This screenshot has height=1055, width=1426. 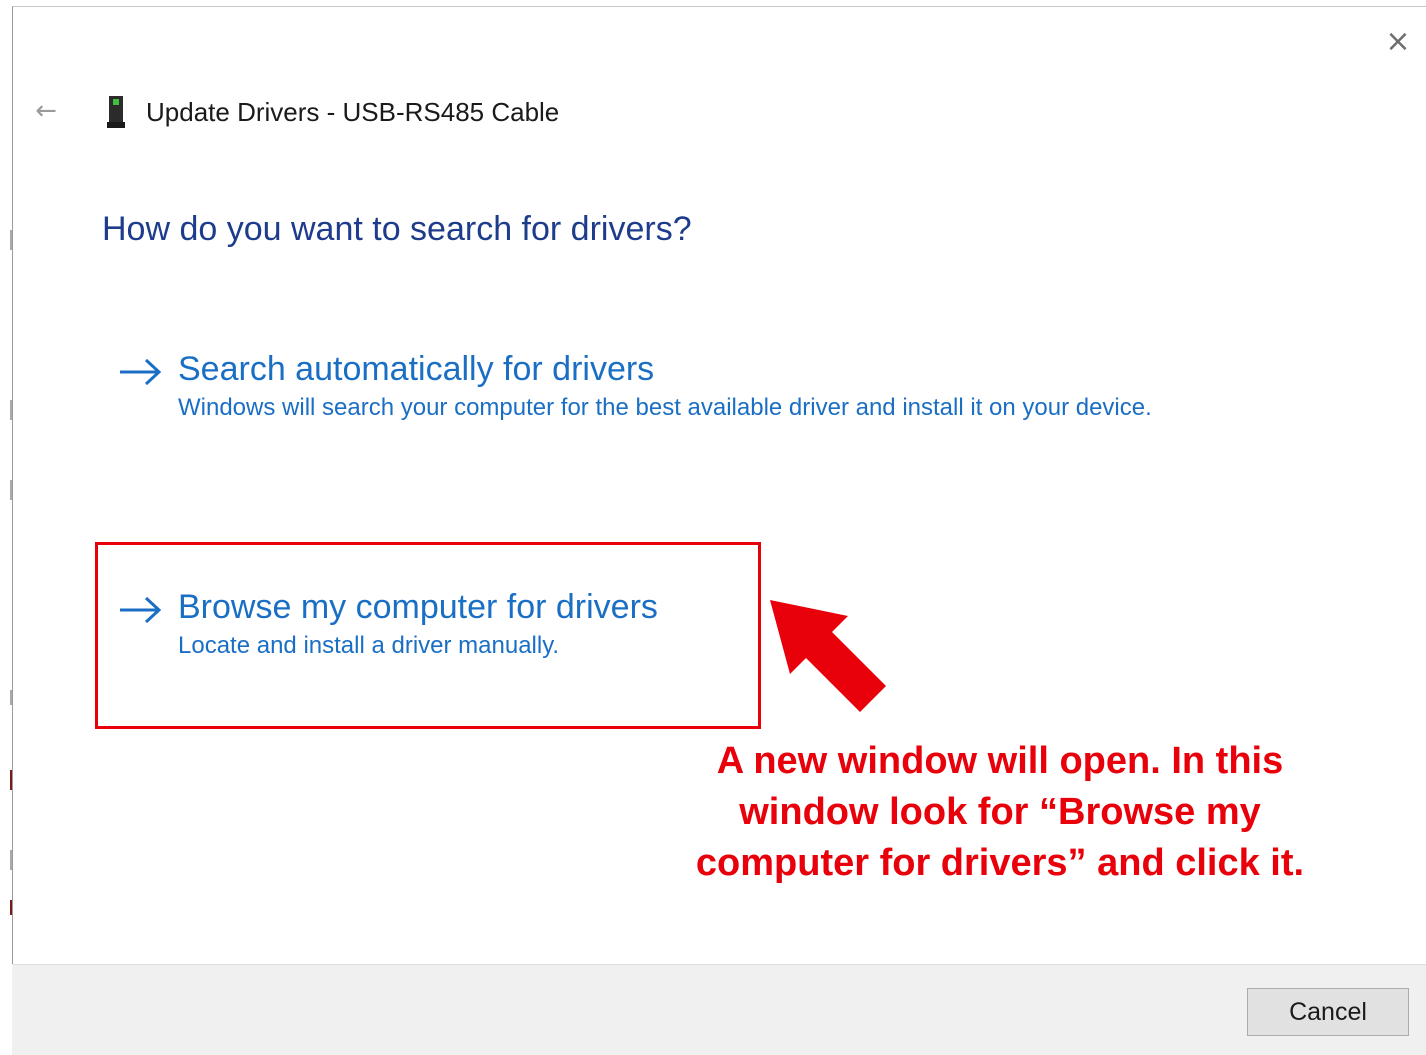 I want to click on highlight-box, so click(x=428, y=635).